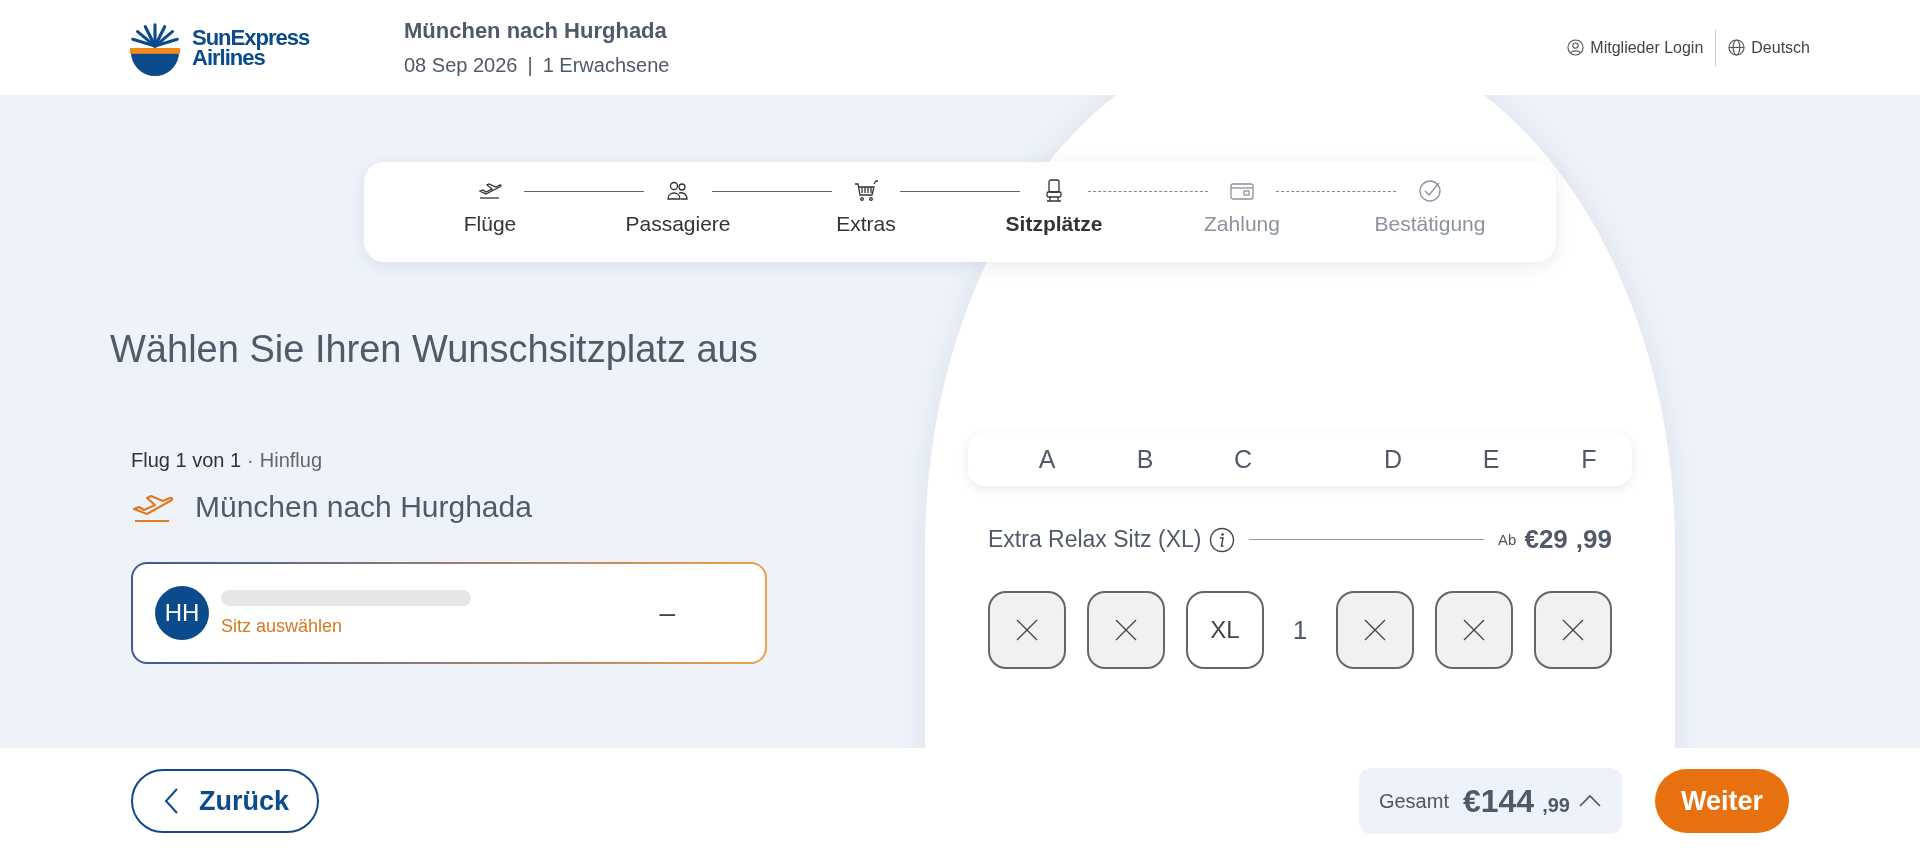  Describe the element at coordinates (251, 37) in the screenshot. I see `logo-wordmark: SunExpress` at that location.